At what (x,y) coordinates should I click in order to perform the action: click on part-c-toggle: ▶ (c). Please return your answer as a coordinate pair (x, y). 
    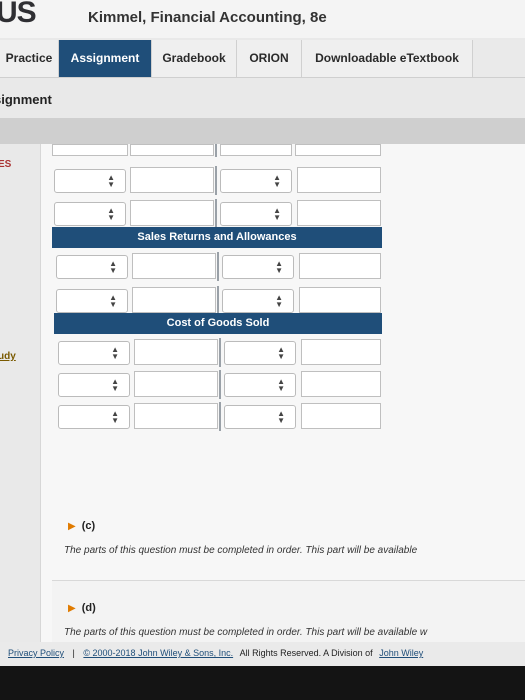
    Looking at the image, I should click on (81, 526).